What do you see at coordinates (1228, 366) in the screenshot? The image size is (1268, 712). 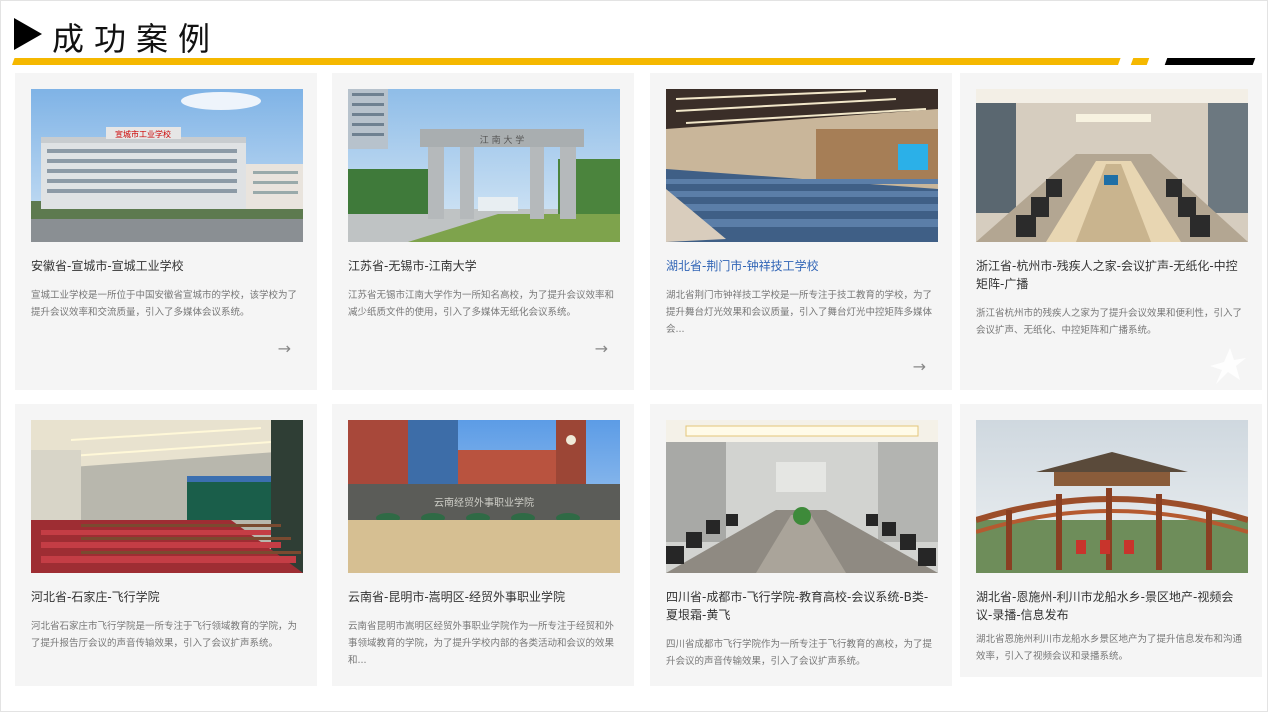 I see `decoration-figure-icon` at bounding box center [1228, 366].